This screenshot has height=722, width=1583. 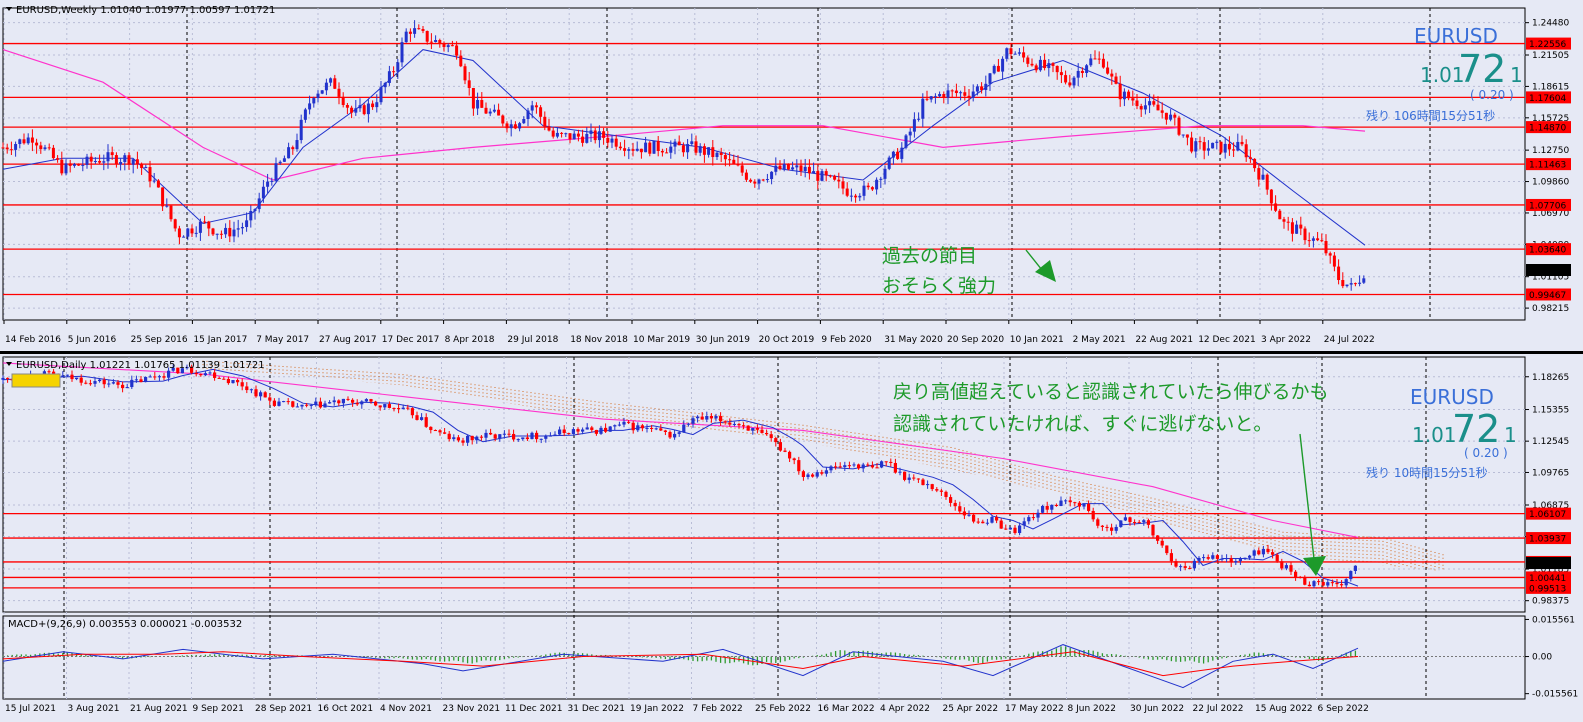 I want to click on x-tick-label: 3 Apr 2022, so click(x=1286, y=340).